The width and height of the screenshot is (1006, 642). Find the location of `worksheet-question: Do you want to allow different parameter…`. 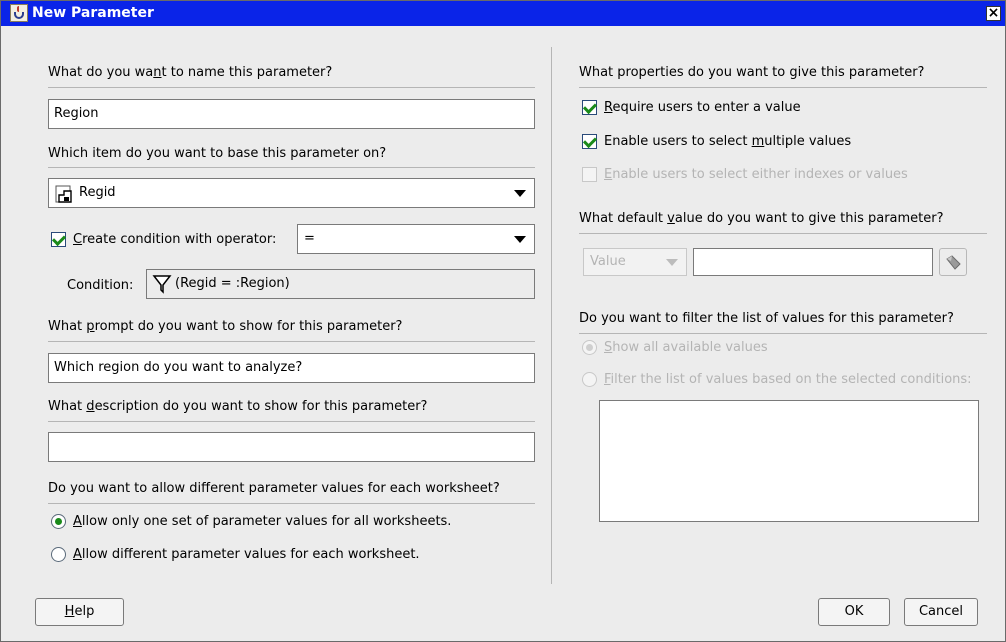

worksheet-question: Do you want to allow different parameter… is located at coordinates (274, 488).